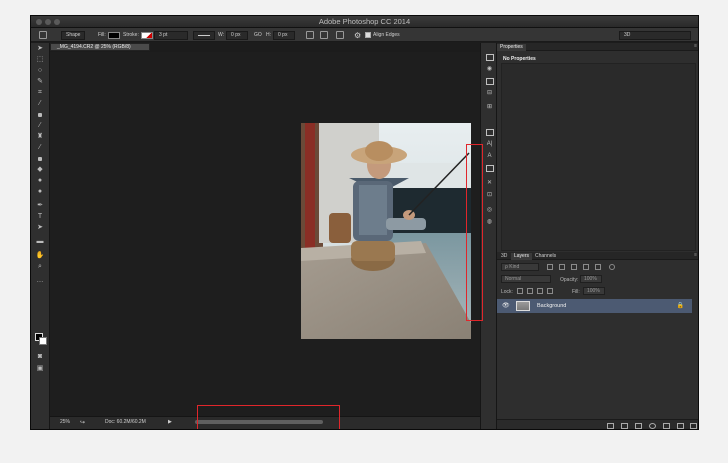 The height and width of the screenshot is (463, 728). I want to click on new-layer-icon, so click(680, 426).